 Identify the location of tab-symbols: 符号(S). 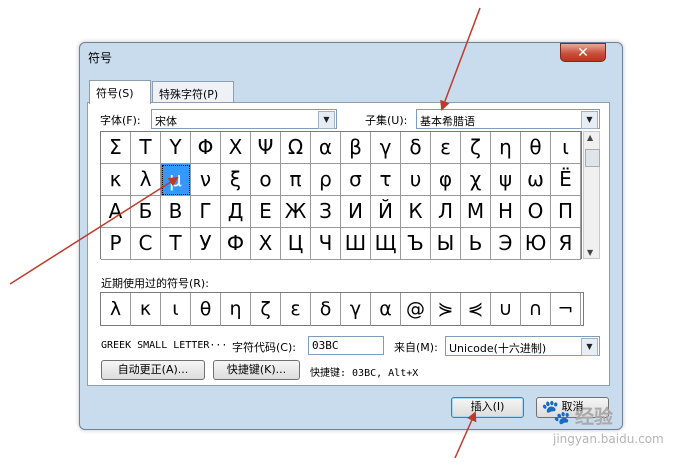
(120, 92).